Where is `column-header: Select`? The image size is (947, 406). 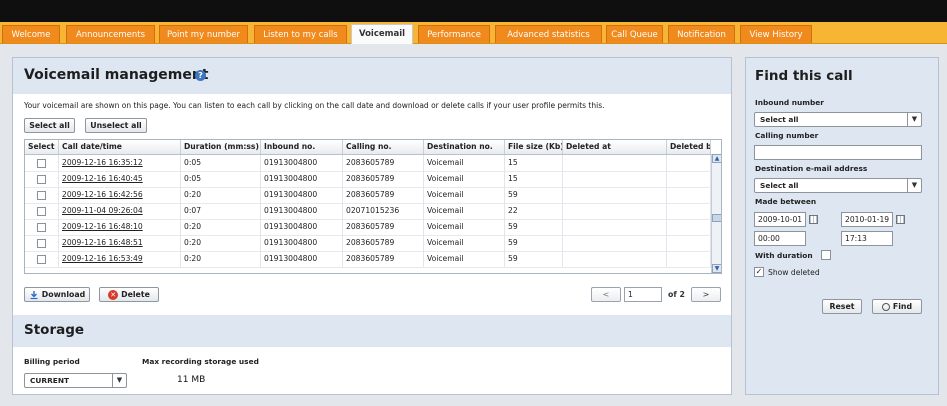 column-header: Select is located at coordinates (42, 147).